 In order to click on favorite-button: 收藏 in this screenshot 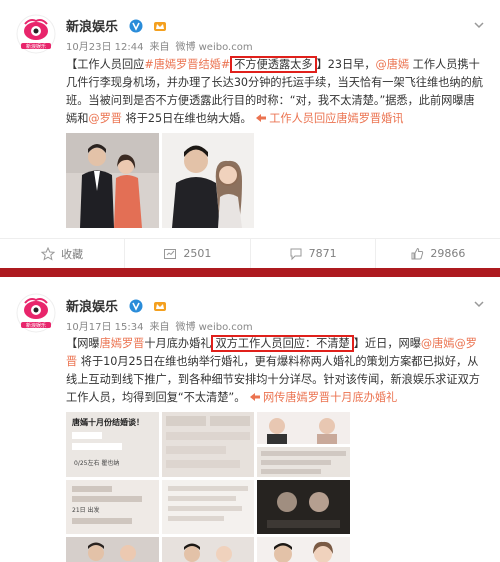, I will do `click(63, 253)`.